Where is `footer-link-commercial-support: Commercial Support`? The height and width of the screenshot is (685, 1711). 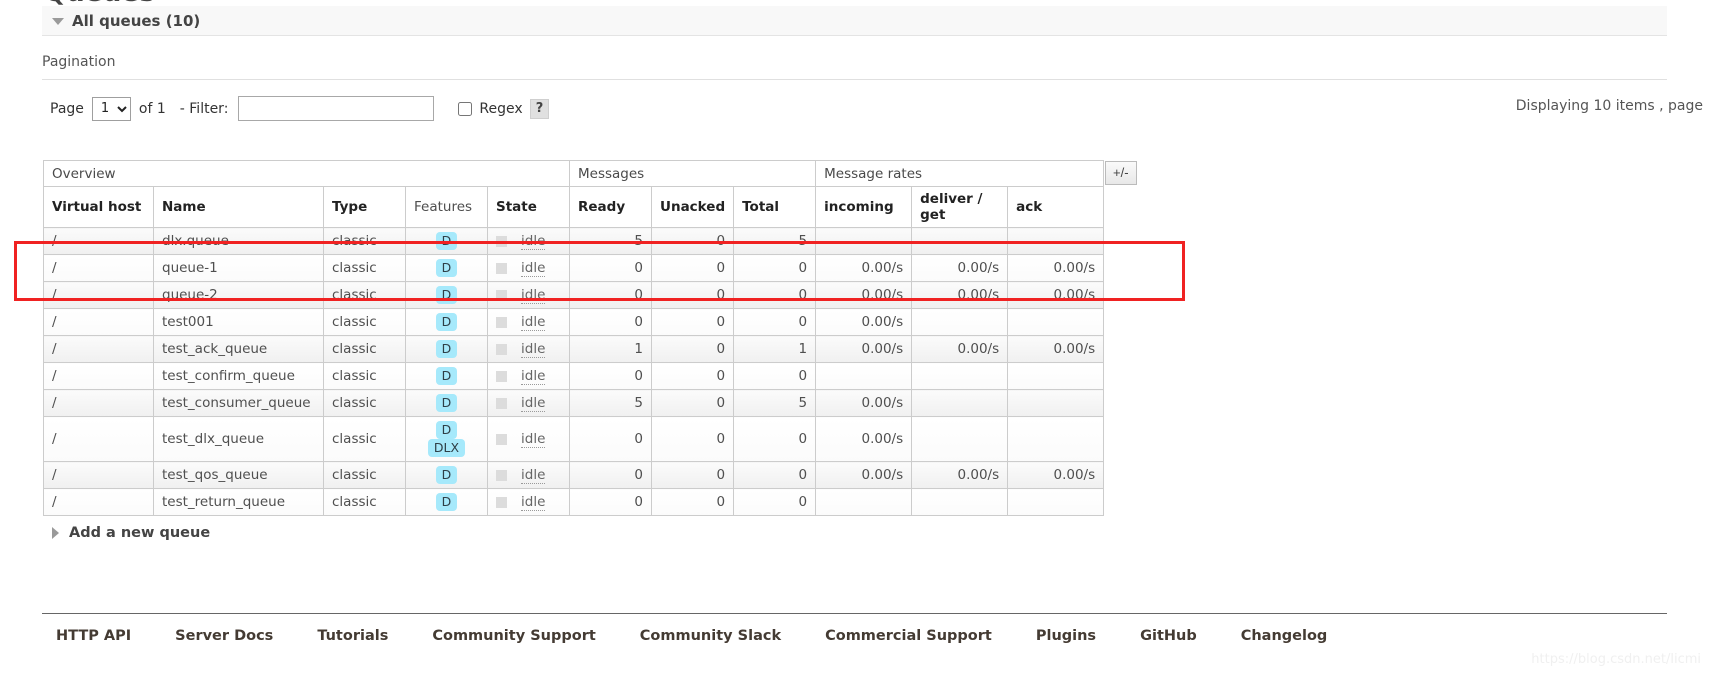 footer-link-commercial-support: Commercial Support is located at coordinates (908, 636).